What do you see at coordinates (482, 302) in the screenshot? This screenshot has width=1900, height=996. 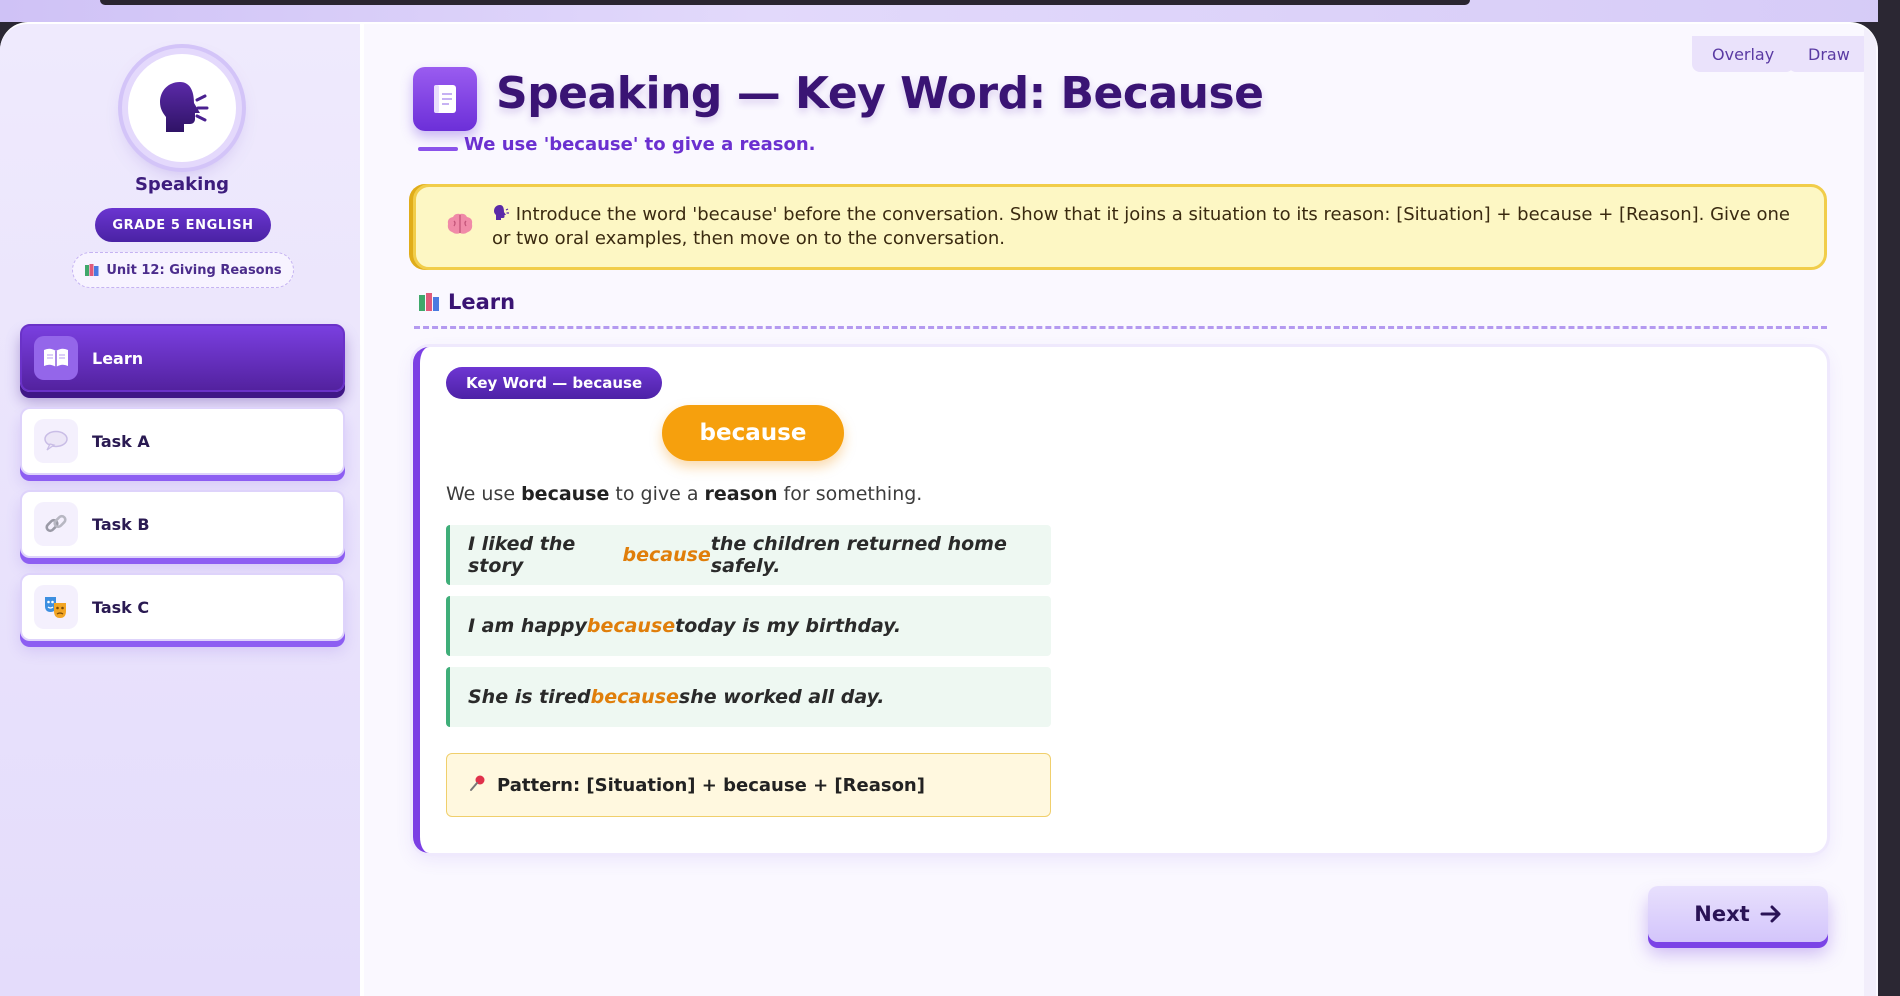 I see `section-heading-label: Learn` at bounding box center [482, 302].